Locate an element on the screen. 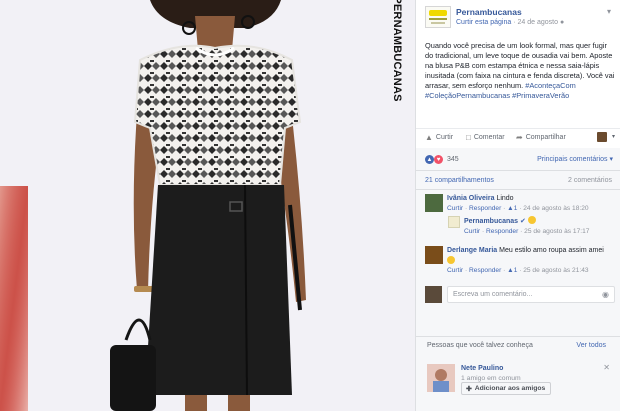  post-date: 24 de agosto is located at coordinates (538, 22).